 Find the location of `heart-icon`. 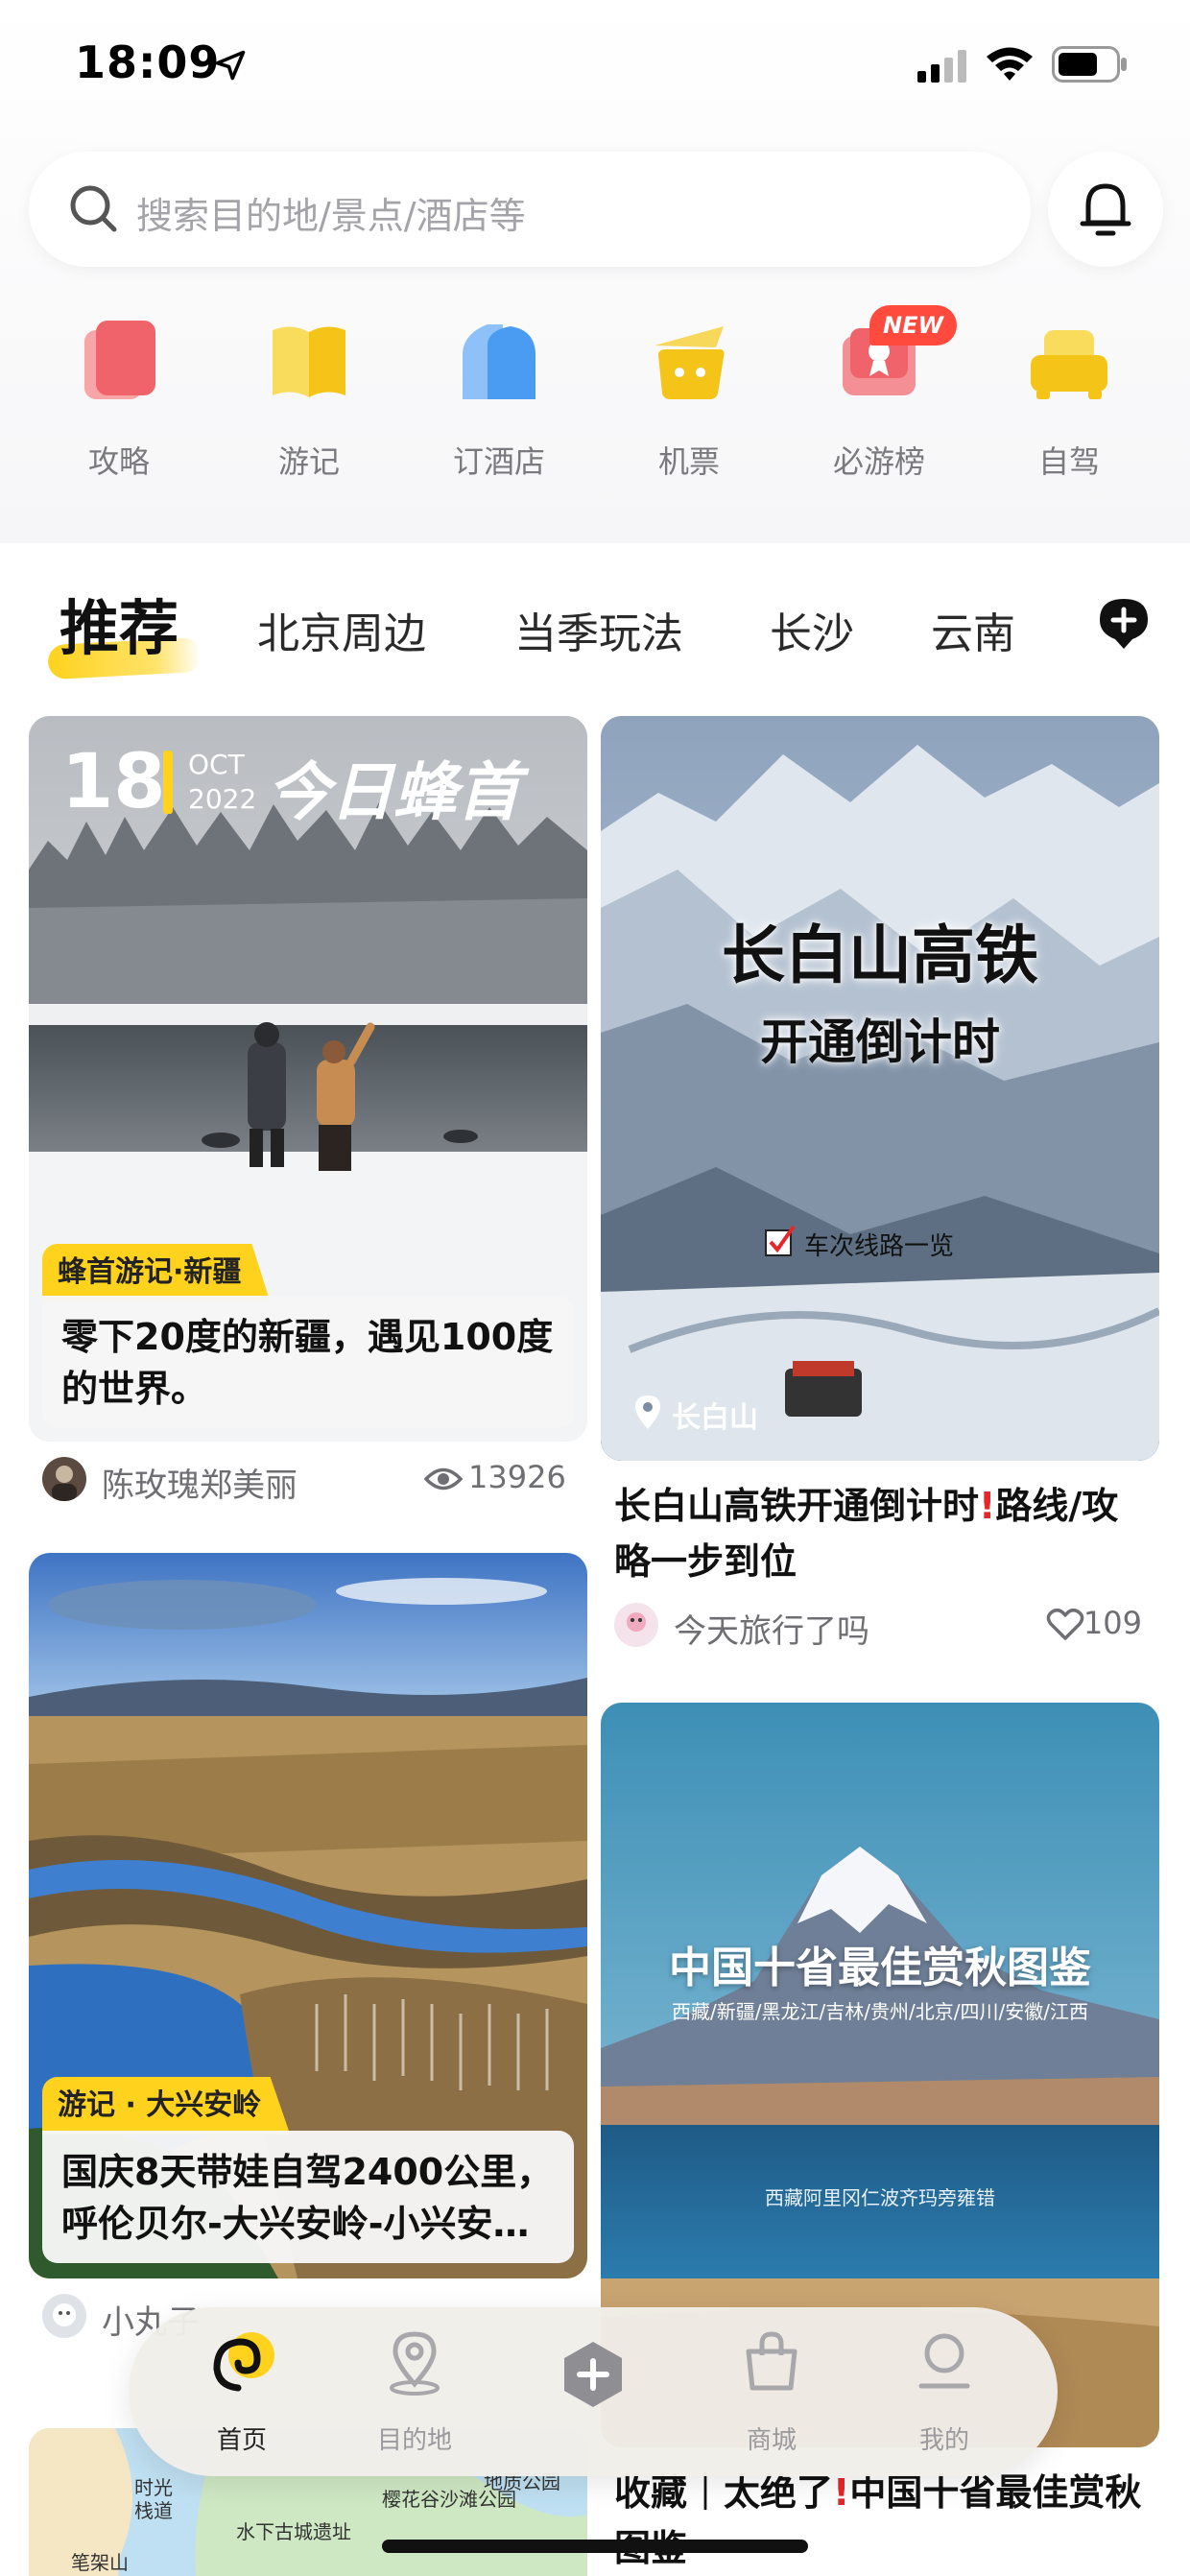

heart-icon is located at coordinates (1065, 1625).